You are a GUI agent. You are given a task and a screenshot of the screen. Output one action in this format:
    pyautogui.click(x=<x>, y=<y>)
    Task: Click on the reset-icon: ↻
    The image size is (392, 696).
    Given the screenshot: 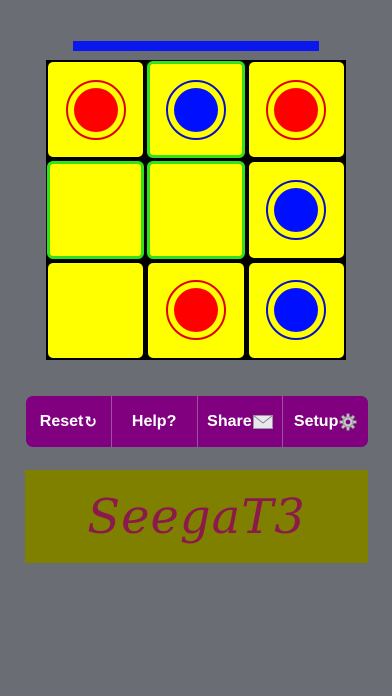 What is the action you would take?
    pyautogui.click(x=90, y=422)
    